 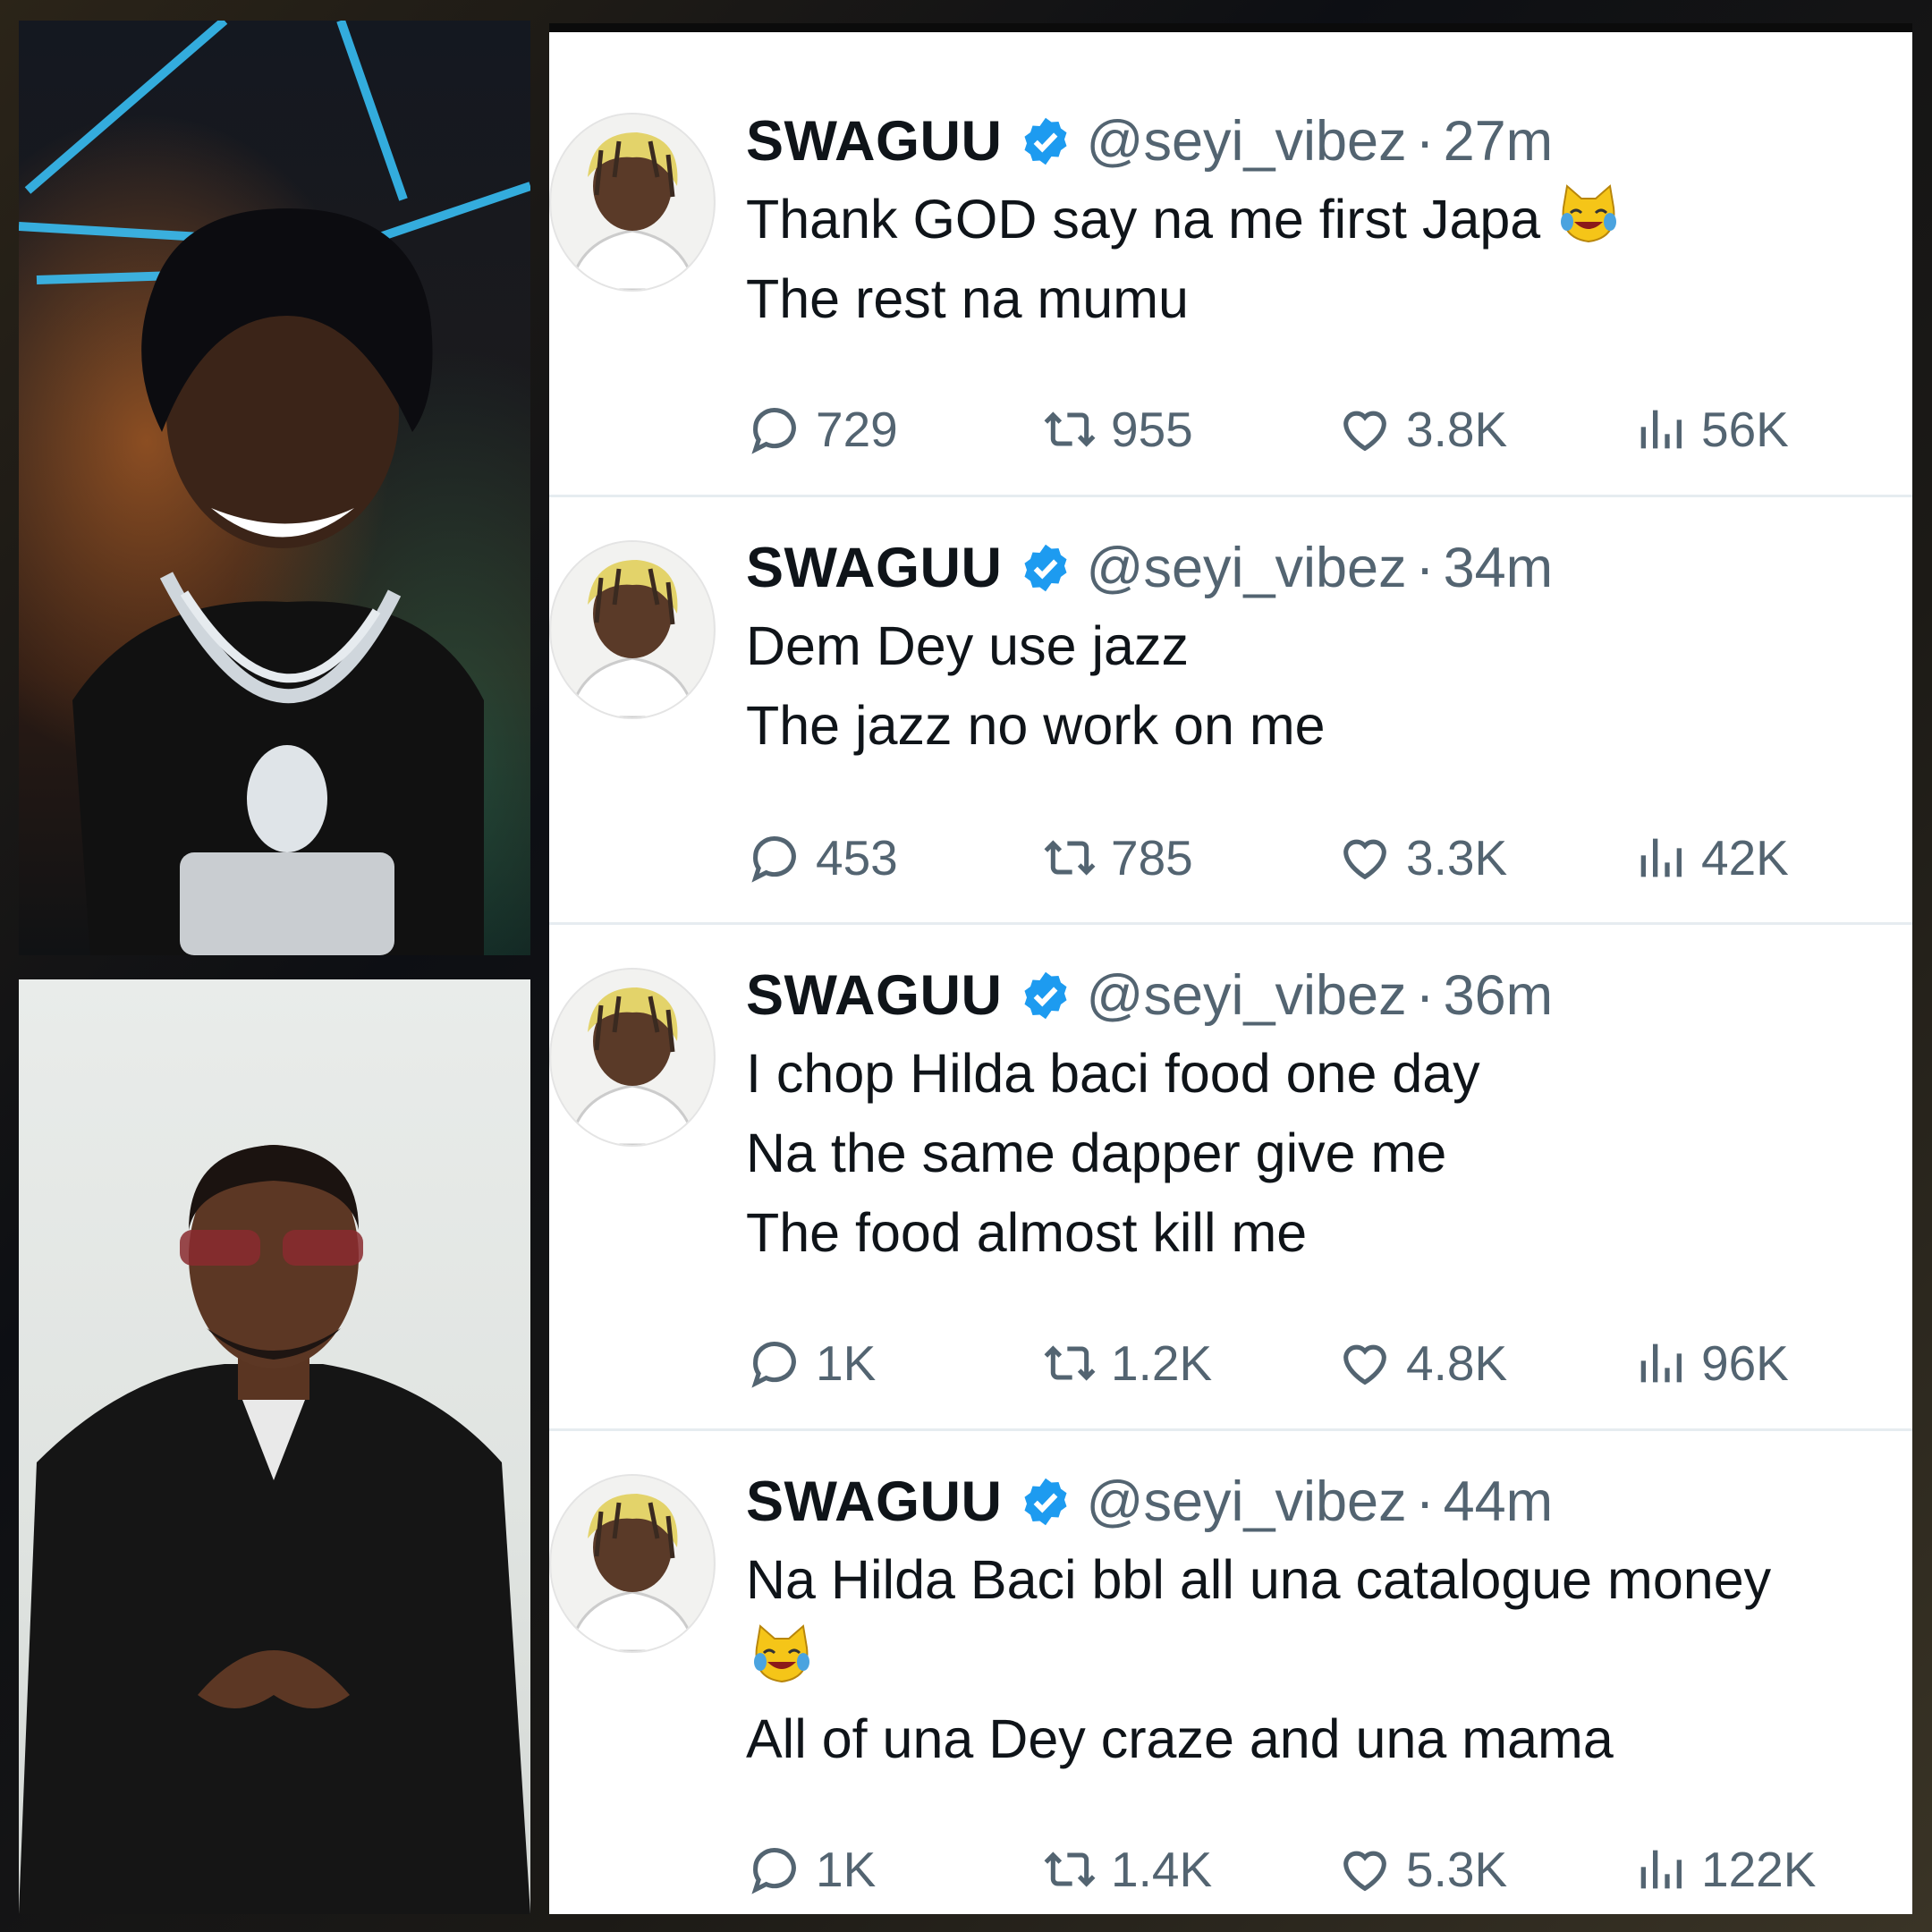 I want to click on views-count: 56K, so click(x=1745, y=429).